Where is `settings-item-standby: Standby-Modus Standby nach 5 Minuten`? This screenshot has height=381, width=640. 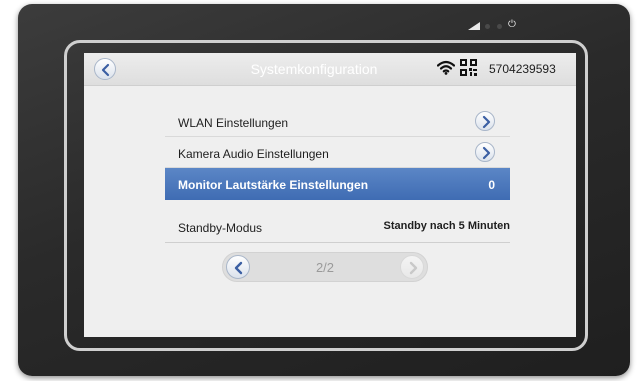 settings-item-standby: Standby-Modus Standby nach 5 Minuten is located at coordinates (337, 228).